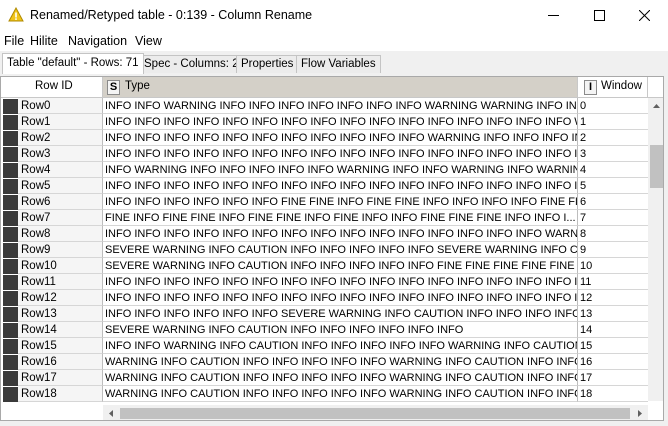 This screenshot has height=426, width=668. What do you see at coordinates (137, 86) in the screenshot?
I see `header-type-label: Type` at bounding box center [137, 86].